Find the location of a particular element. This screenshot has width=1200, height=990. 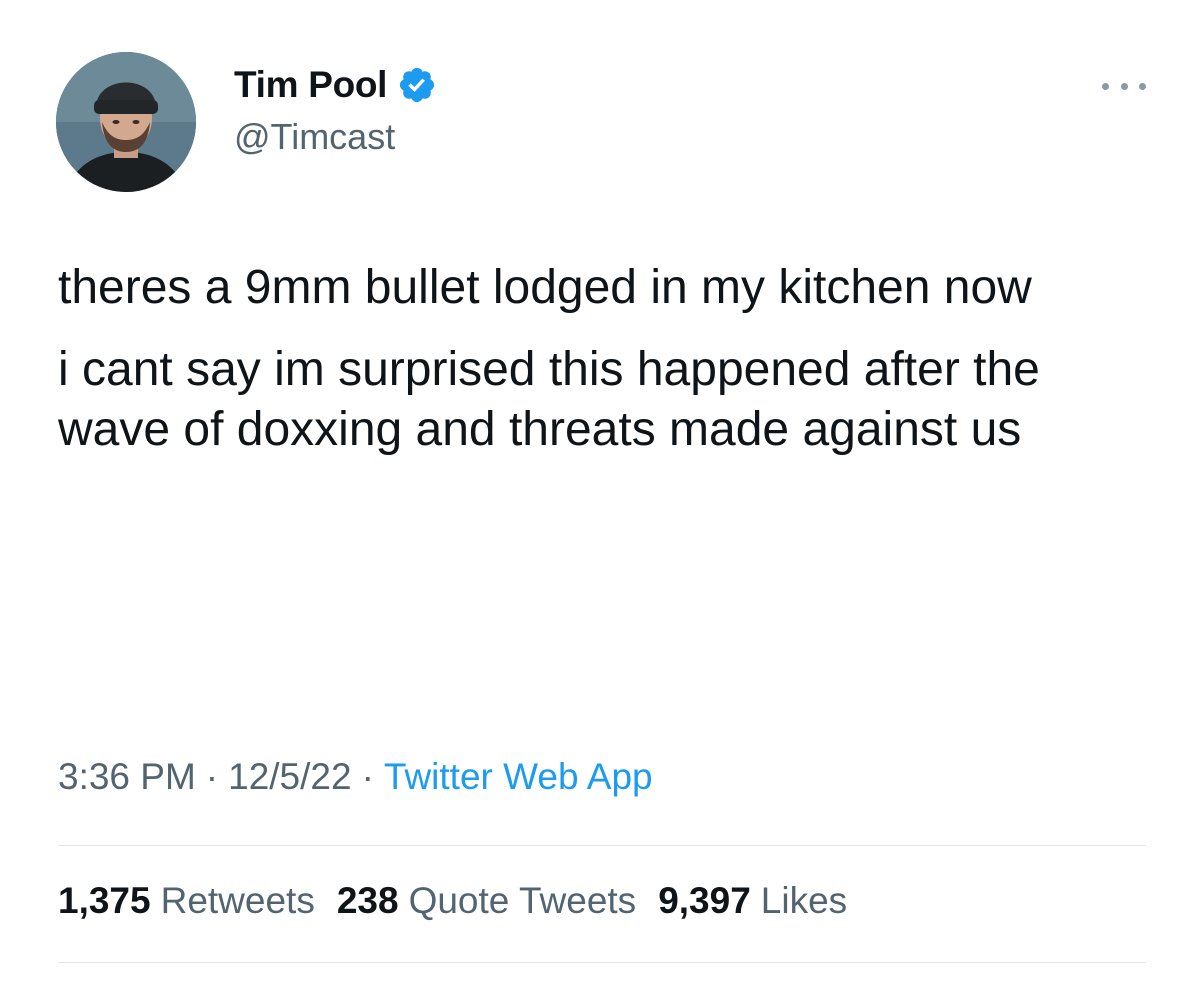

profile-photo-icon is located at coordinates (126, 122).